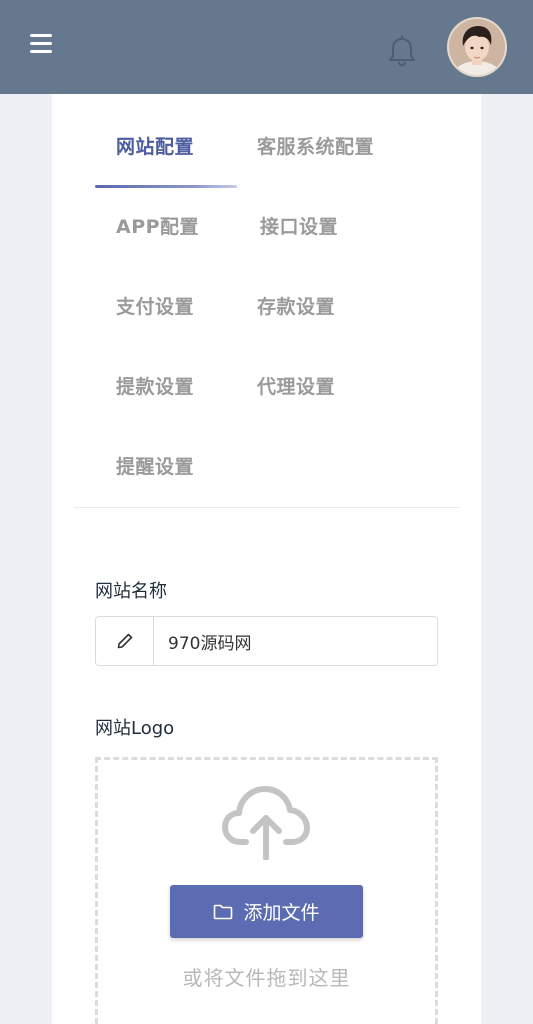 The image size is (533, 1024). Describe the element at coordinates (131, 591) in the screenshot. I see `site-name-label: 网站名称` at that location.